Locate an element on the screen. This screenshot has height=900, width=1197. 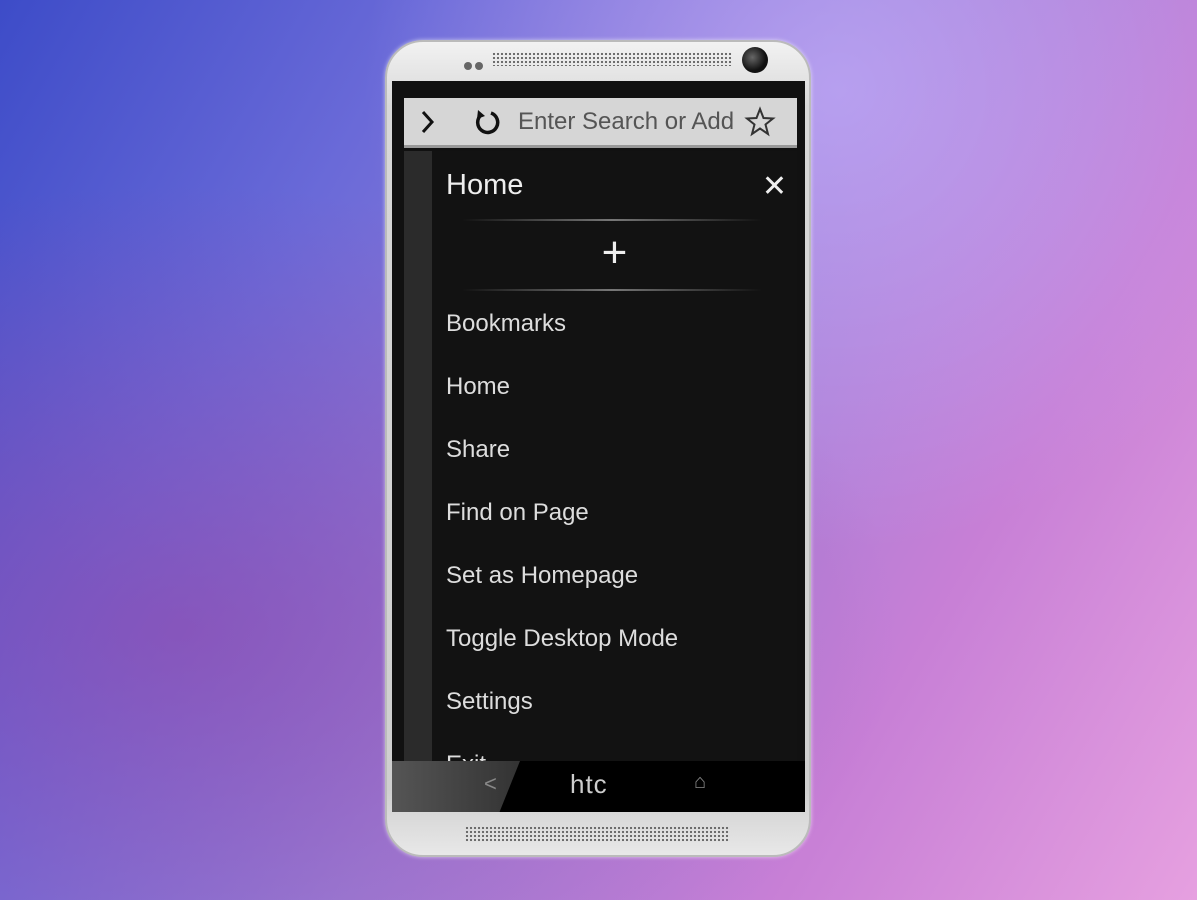
sensor-dots is located at coordinates (475, 66).